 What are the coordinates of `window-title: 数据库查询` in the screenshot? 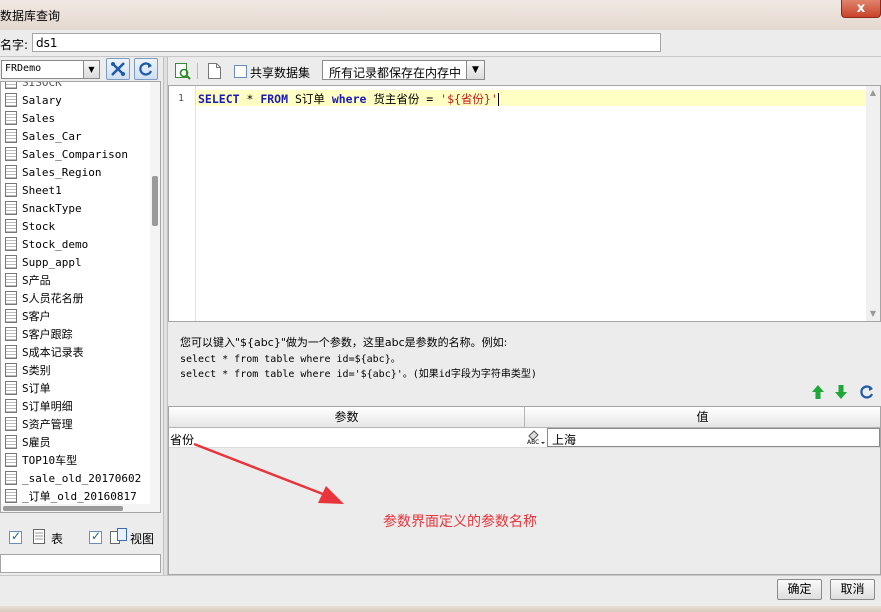 It's located at (30, 16).